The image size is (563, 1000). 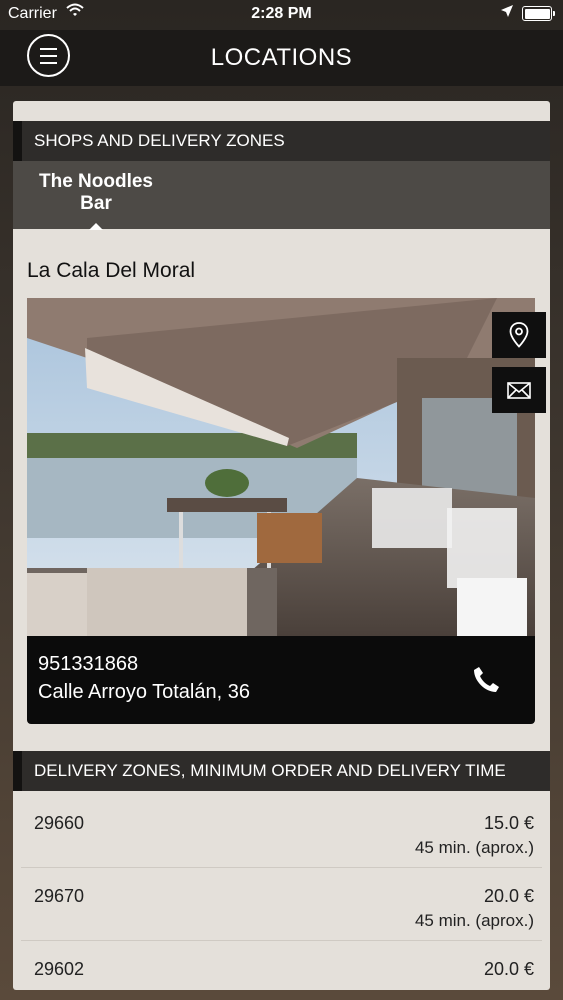 What do you see at coordinates (281, 904) in the screenshot?
I see `delivery-zone-row: 29670 20.0 € 45 min. (aprox.)` at bounding box center [281, 904].